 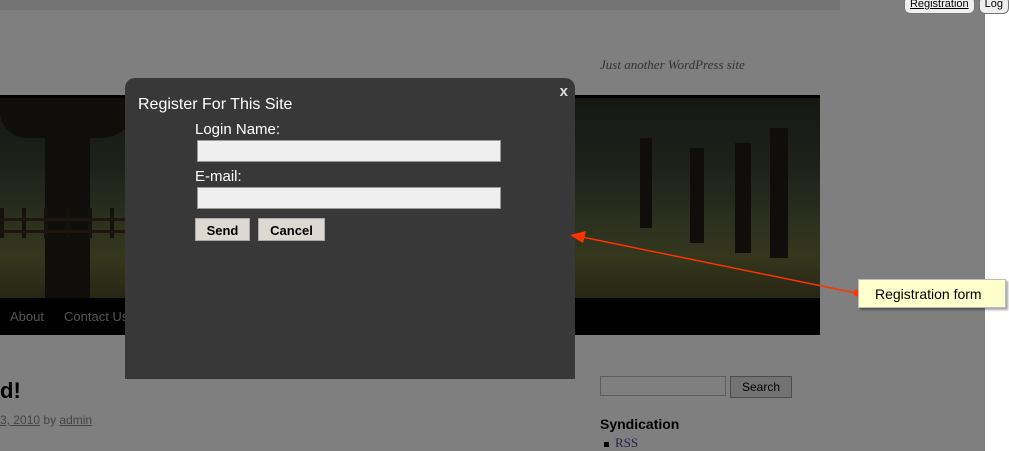 What do you see at coordinates (719, 265) in the screenshot?
I see `arrow-line` at bounding box center [719, 265].